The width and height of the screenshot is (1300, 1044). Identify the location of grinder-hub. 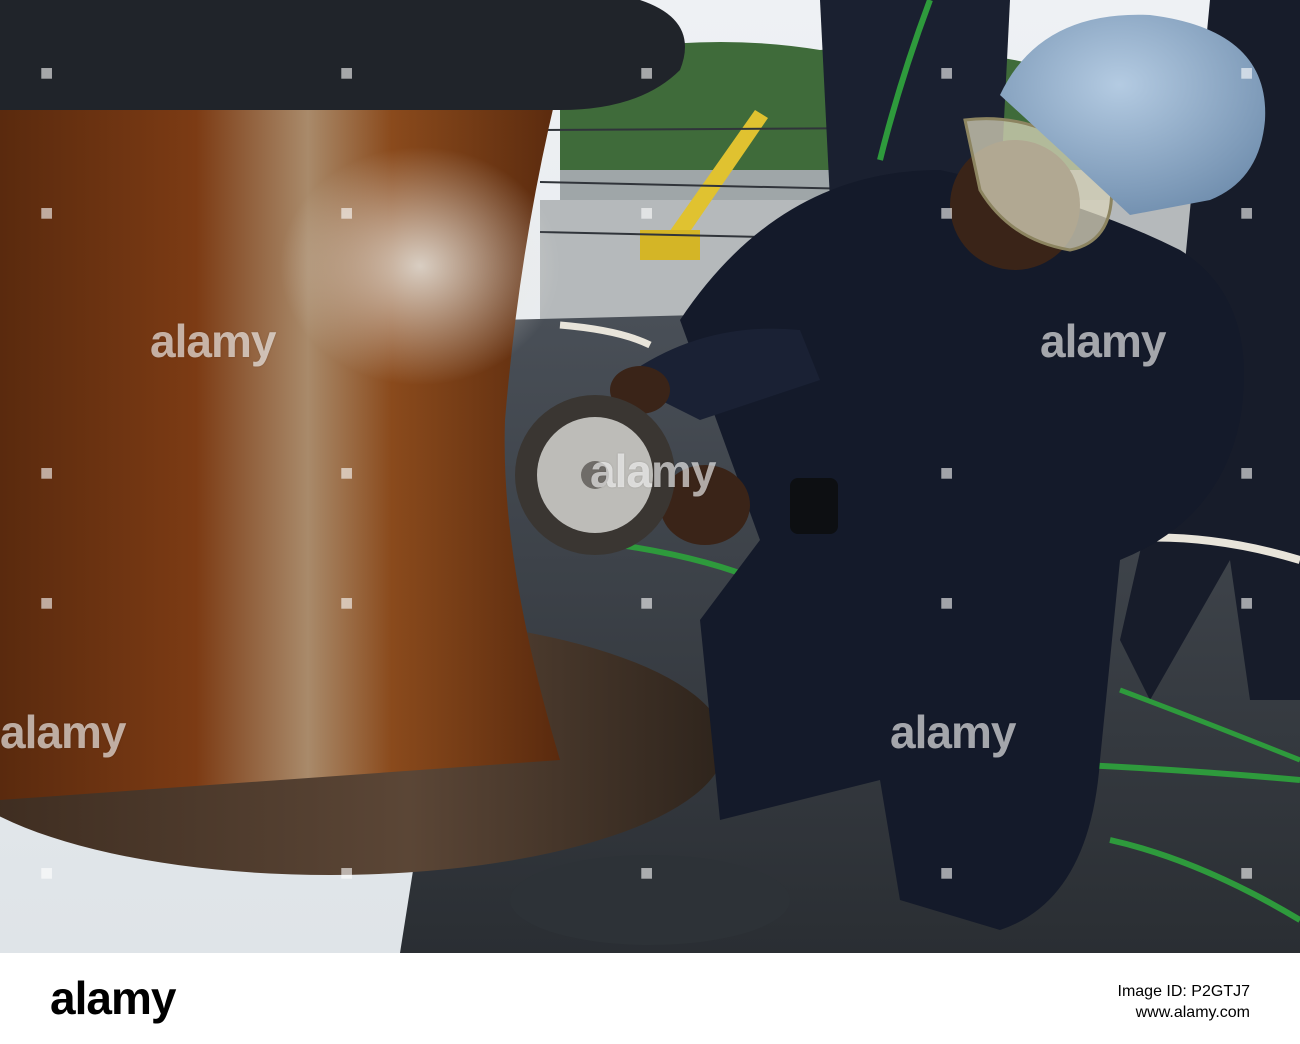
(595, 475).